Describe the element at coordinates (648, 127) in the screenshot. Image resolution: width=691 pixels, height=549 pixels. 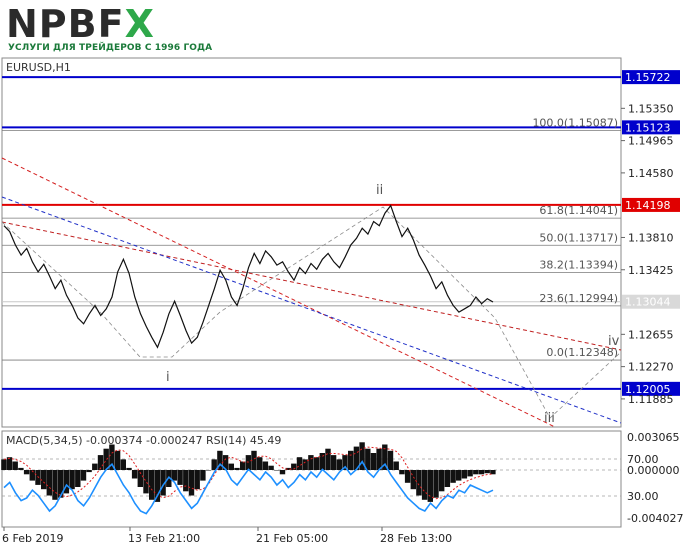
I see `level-price-label: 1.15123` at that location.